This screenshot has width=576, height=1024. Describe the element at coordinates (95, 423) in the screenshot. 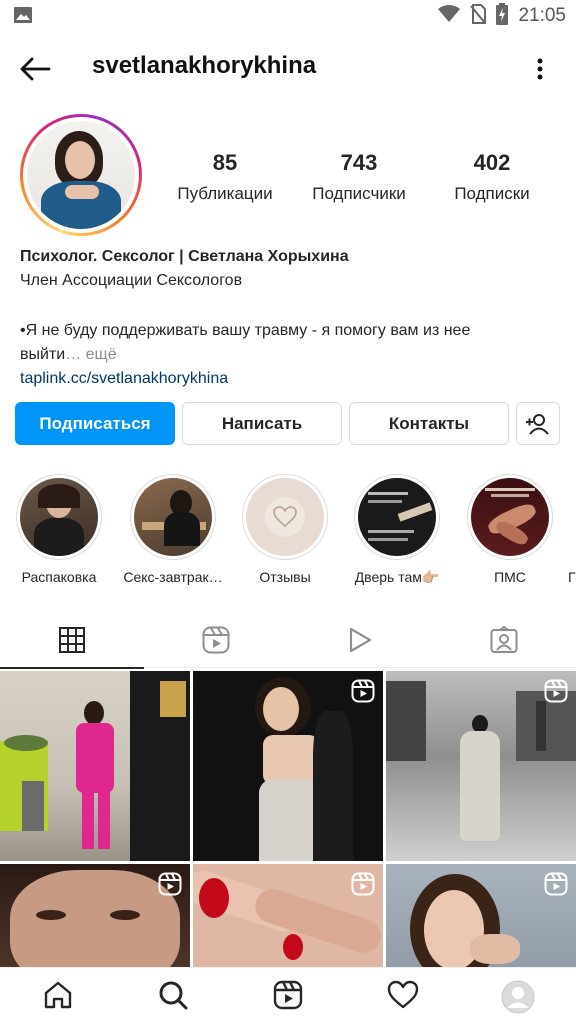

I see `follow-button: Подписаться` at that location.